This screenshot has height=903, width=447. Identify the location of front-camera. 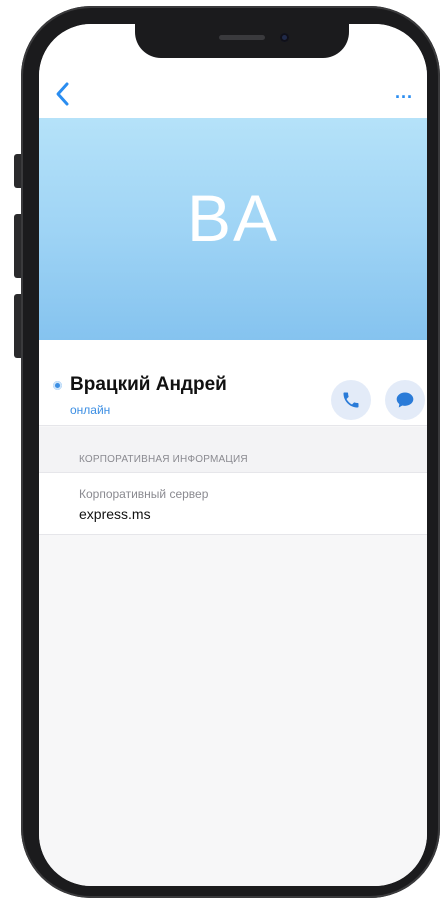
(284, 37).